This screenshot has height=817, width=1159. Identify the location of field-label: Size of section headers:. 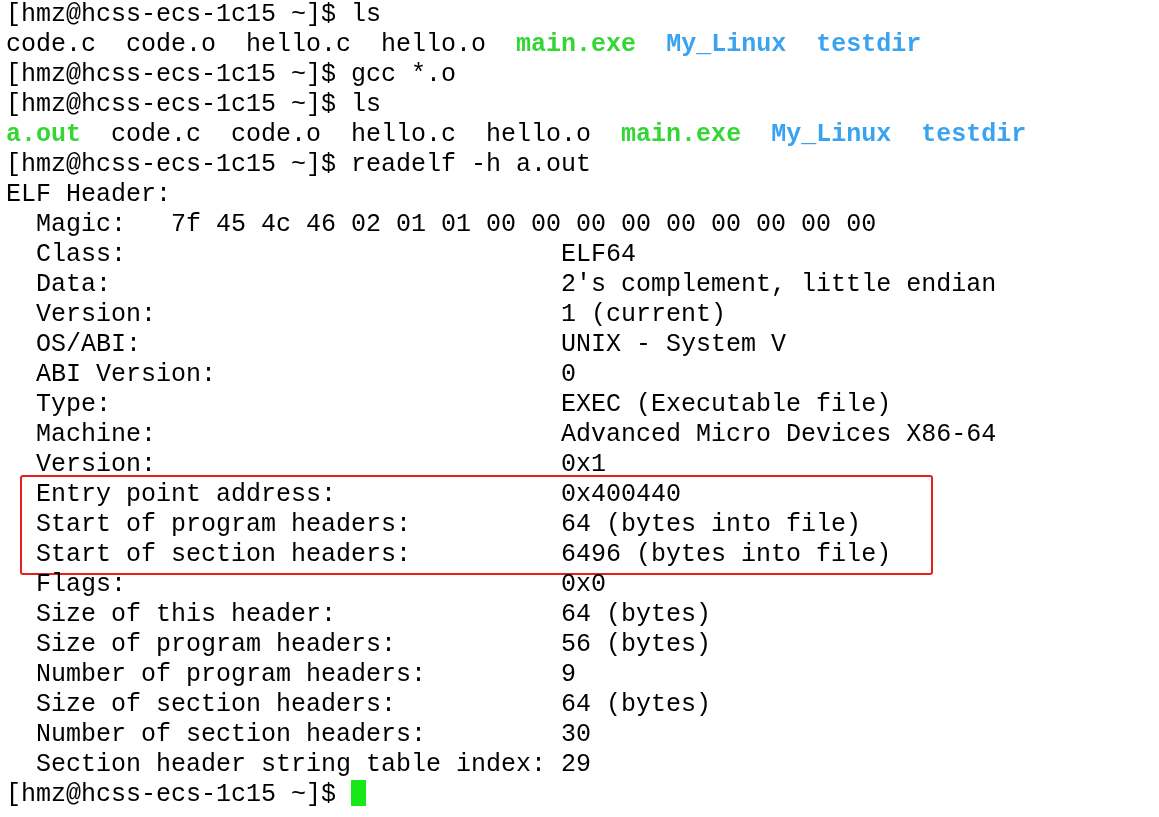
(217, 705).